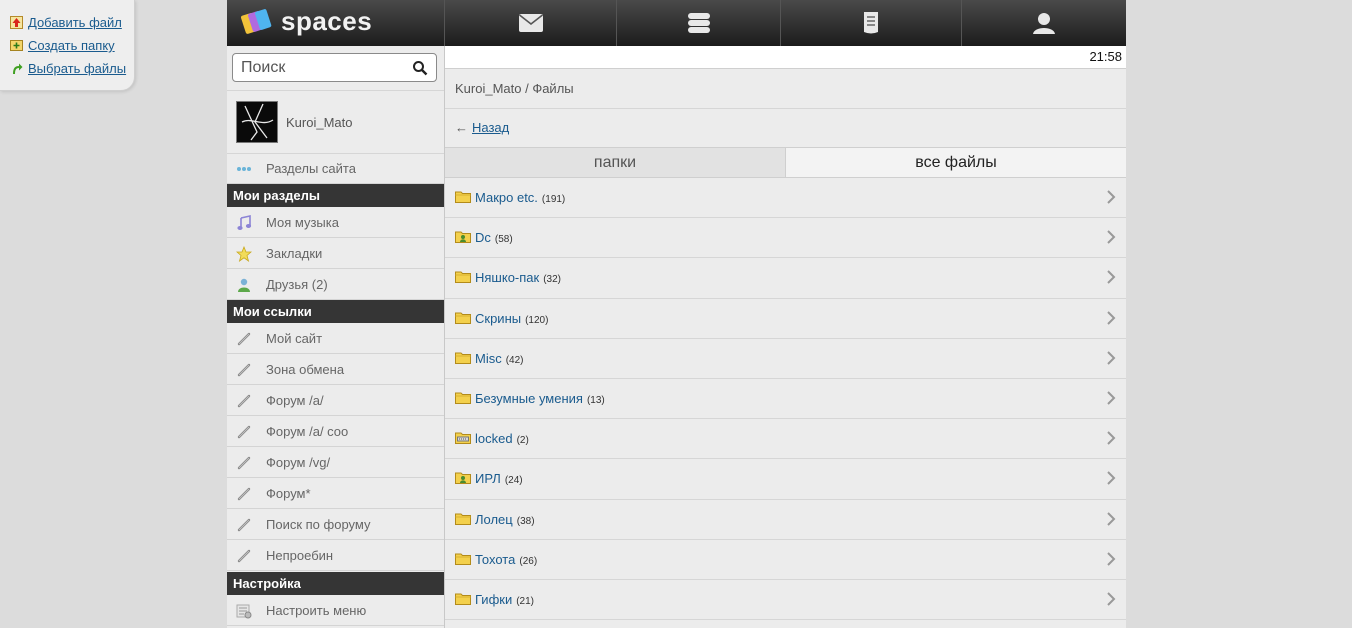  Describe the element at coordinates (785, 439) in the screenshot. I see `folder-row: locked (2)` at that location.